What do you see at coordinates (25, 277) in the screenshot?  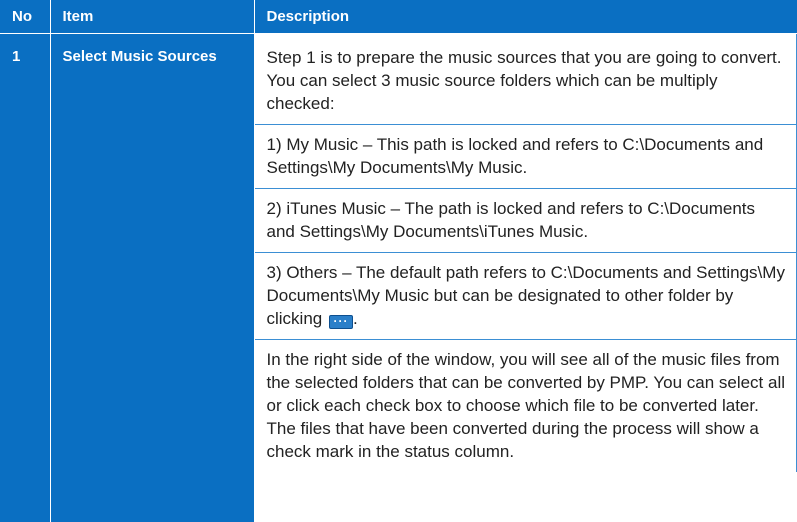 I see `row-number: 1` at bounding box center [25, 277].